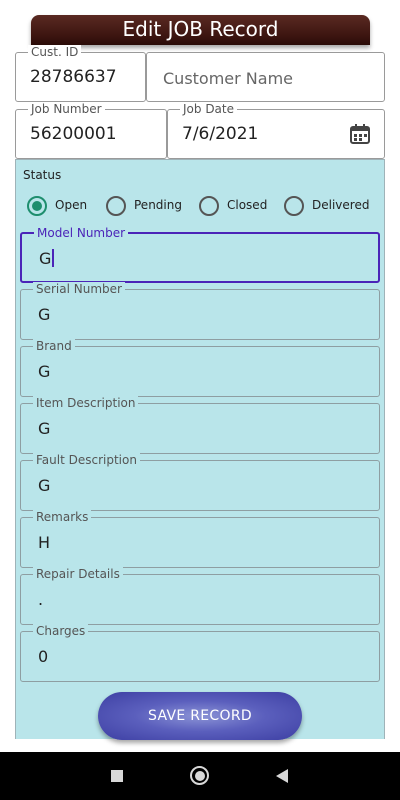 The image size is (400, 800). Describe the element at coordinates (81, 233) in the screenshot. I see `model-number-label: Model Number` at that location.